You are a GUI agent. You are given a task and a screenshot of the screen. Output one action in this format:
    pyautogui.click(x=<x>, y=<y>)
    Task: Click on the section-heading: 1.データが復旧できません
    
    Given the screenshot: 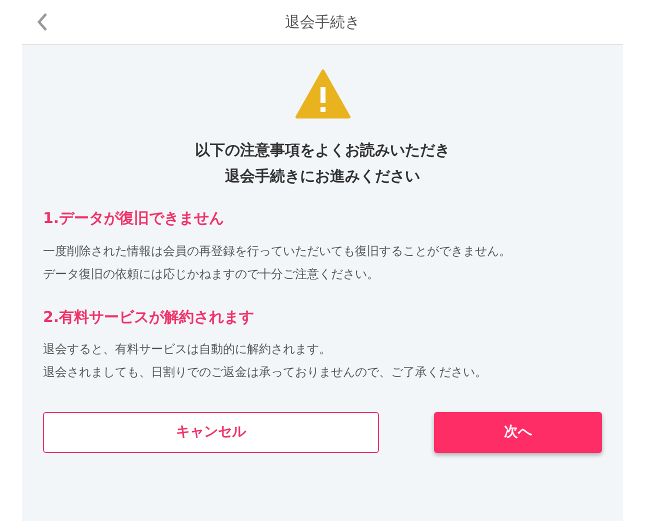 What is the action you would take?
    pyautogui.click(x=134, y=218)
    